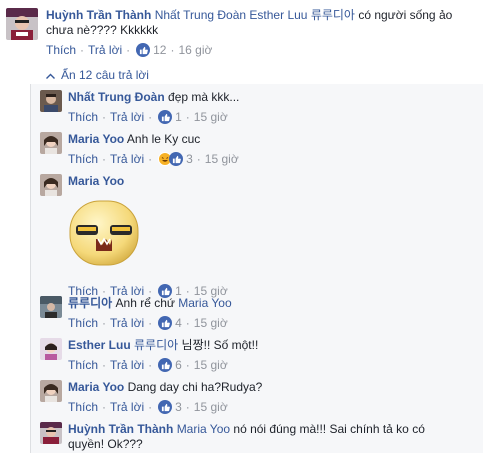 This screenshot has width=483, height=453. I want to click on tag-link: Esther Luu, so click(278, 15).